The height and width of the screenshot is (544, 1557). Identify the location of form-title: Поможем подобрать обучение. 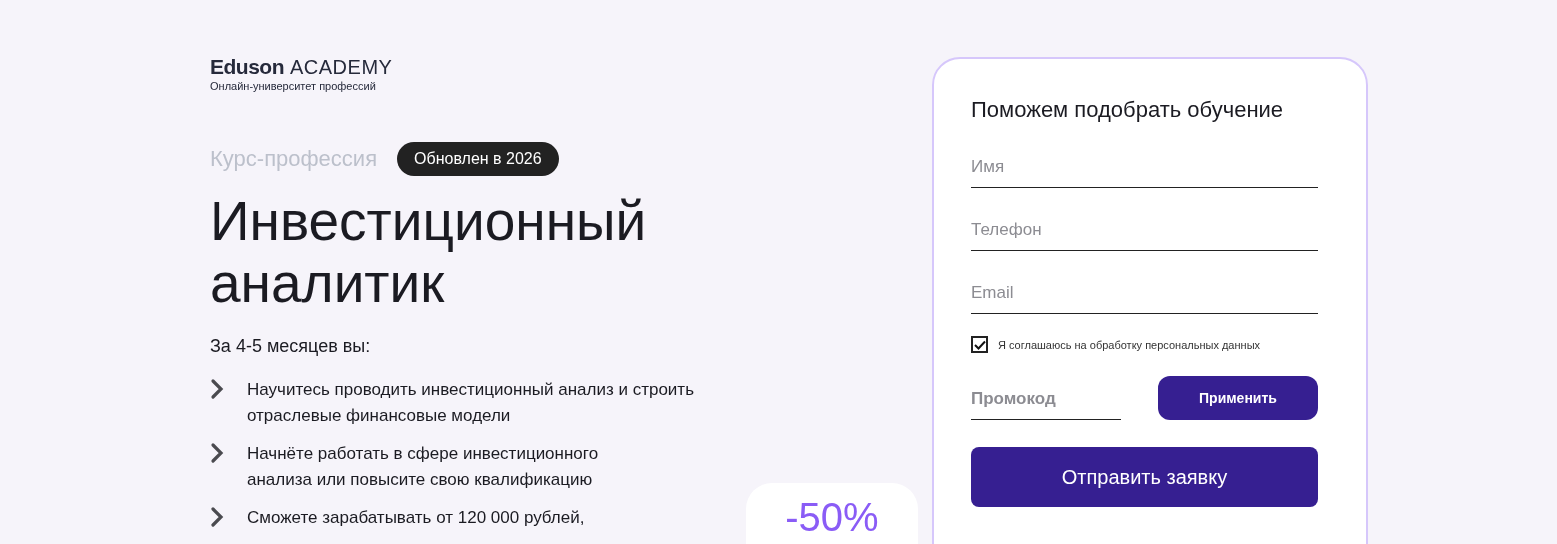
(1128, 110).